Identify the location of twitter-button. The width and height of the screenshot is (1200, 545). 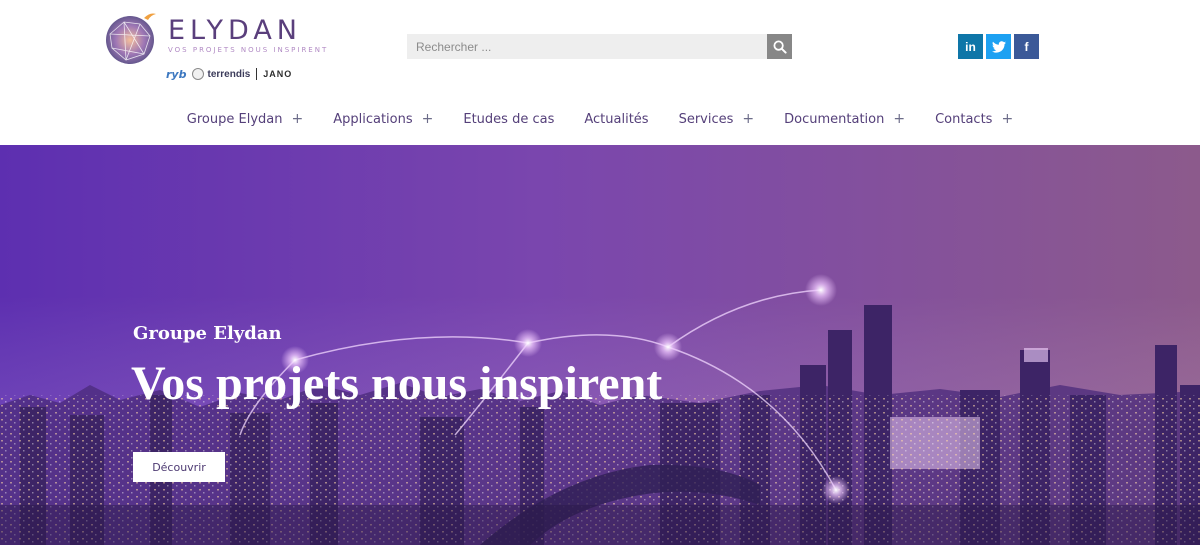
(998, 46).